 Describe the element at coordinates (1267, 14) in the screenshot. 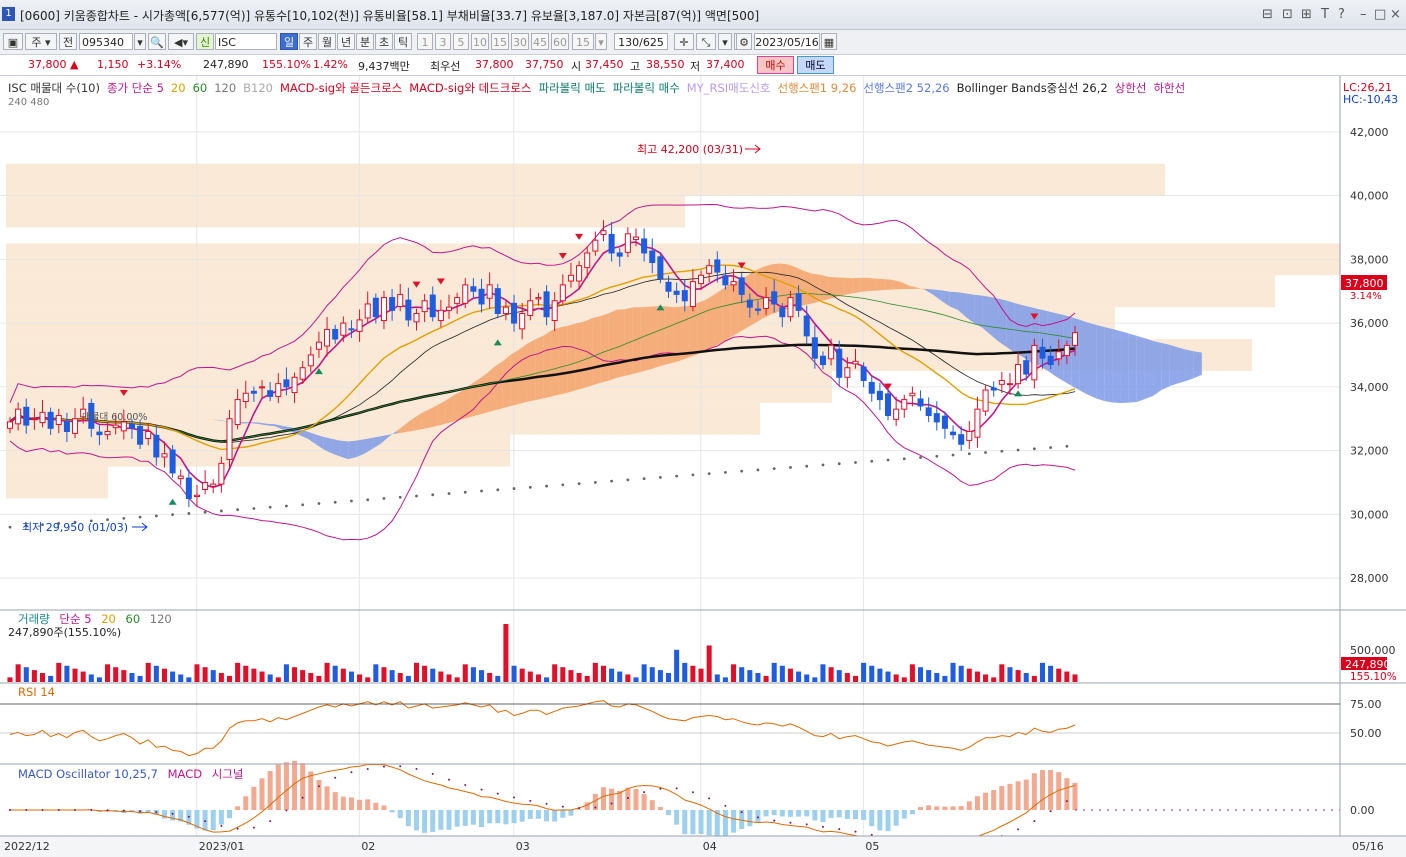

I see `window-btn-1-icon: ⊟` at that location.